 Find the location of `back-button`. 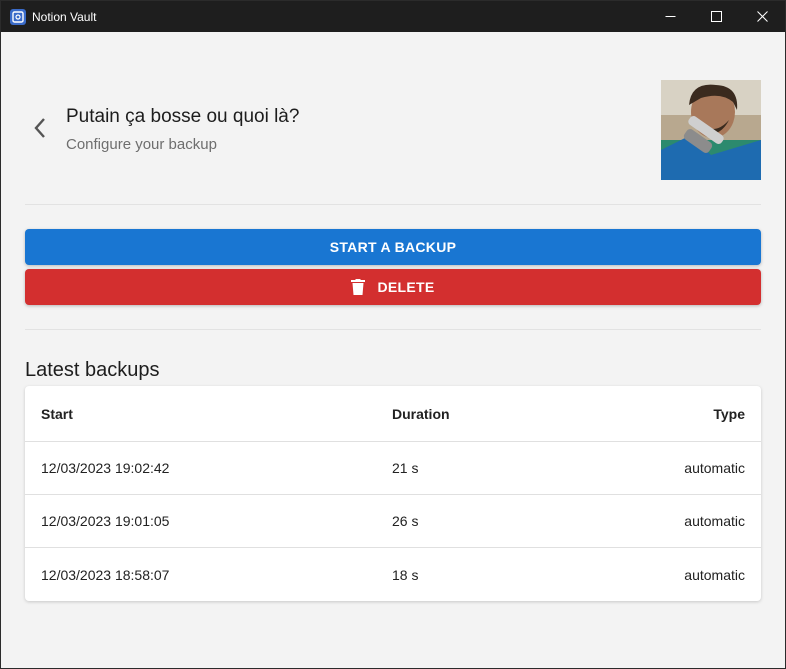

back-button is located at coordinates (40, 128).